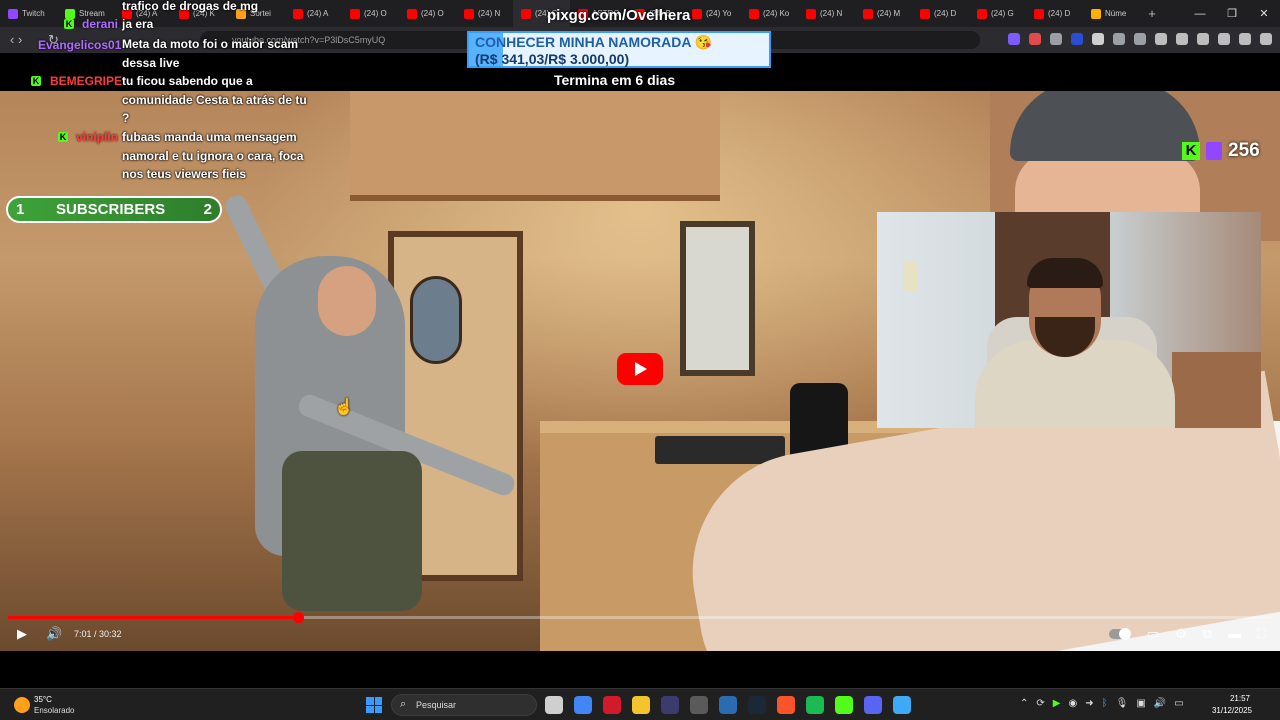 Image resolution: width=1280 pixels, height=720 pixels. I want to click on music-icon, so click(1161, 39).